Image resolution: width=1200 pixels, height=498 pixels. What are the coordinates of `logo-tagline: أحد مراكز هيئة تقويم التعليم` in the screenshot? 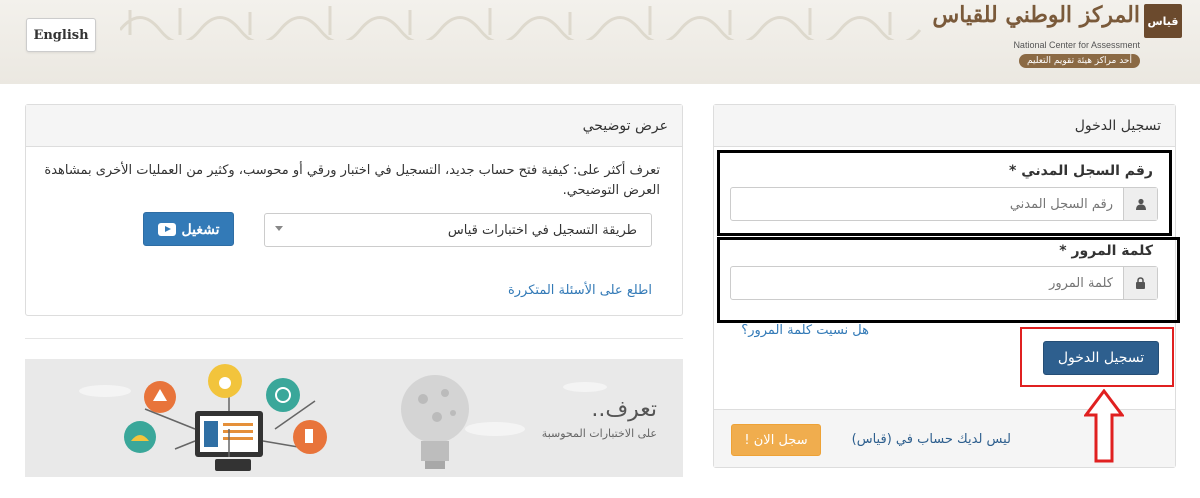 It's located at (1079, 61).